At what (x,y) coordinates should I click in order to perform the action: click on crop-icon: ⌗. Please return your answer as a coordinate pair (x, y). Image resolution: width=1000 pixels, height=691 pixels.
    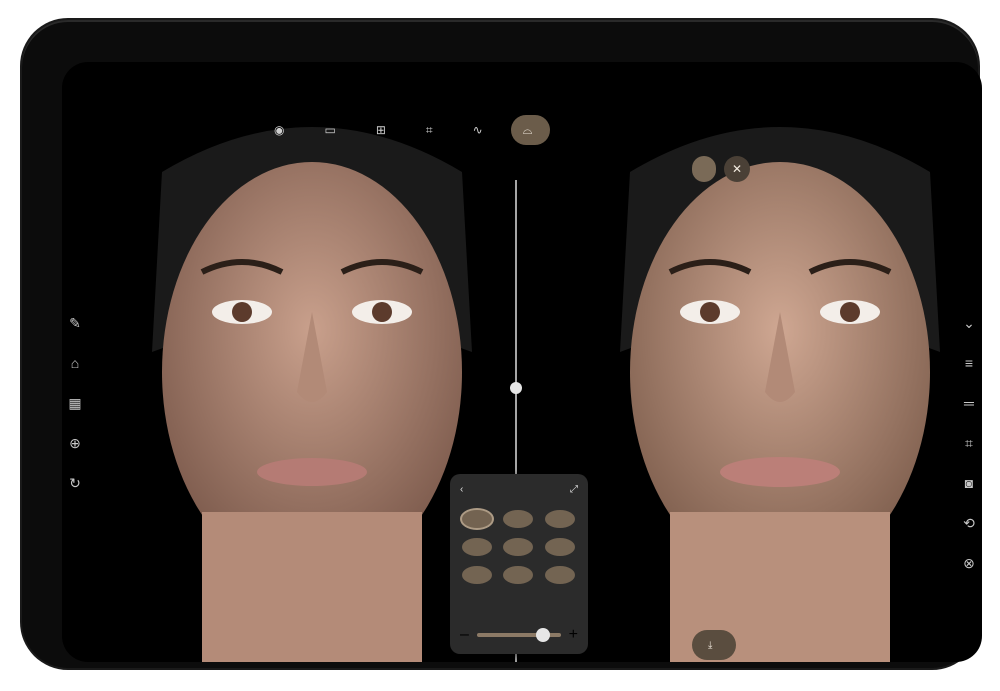
    Looking at the image, I should click on (969, 443).